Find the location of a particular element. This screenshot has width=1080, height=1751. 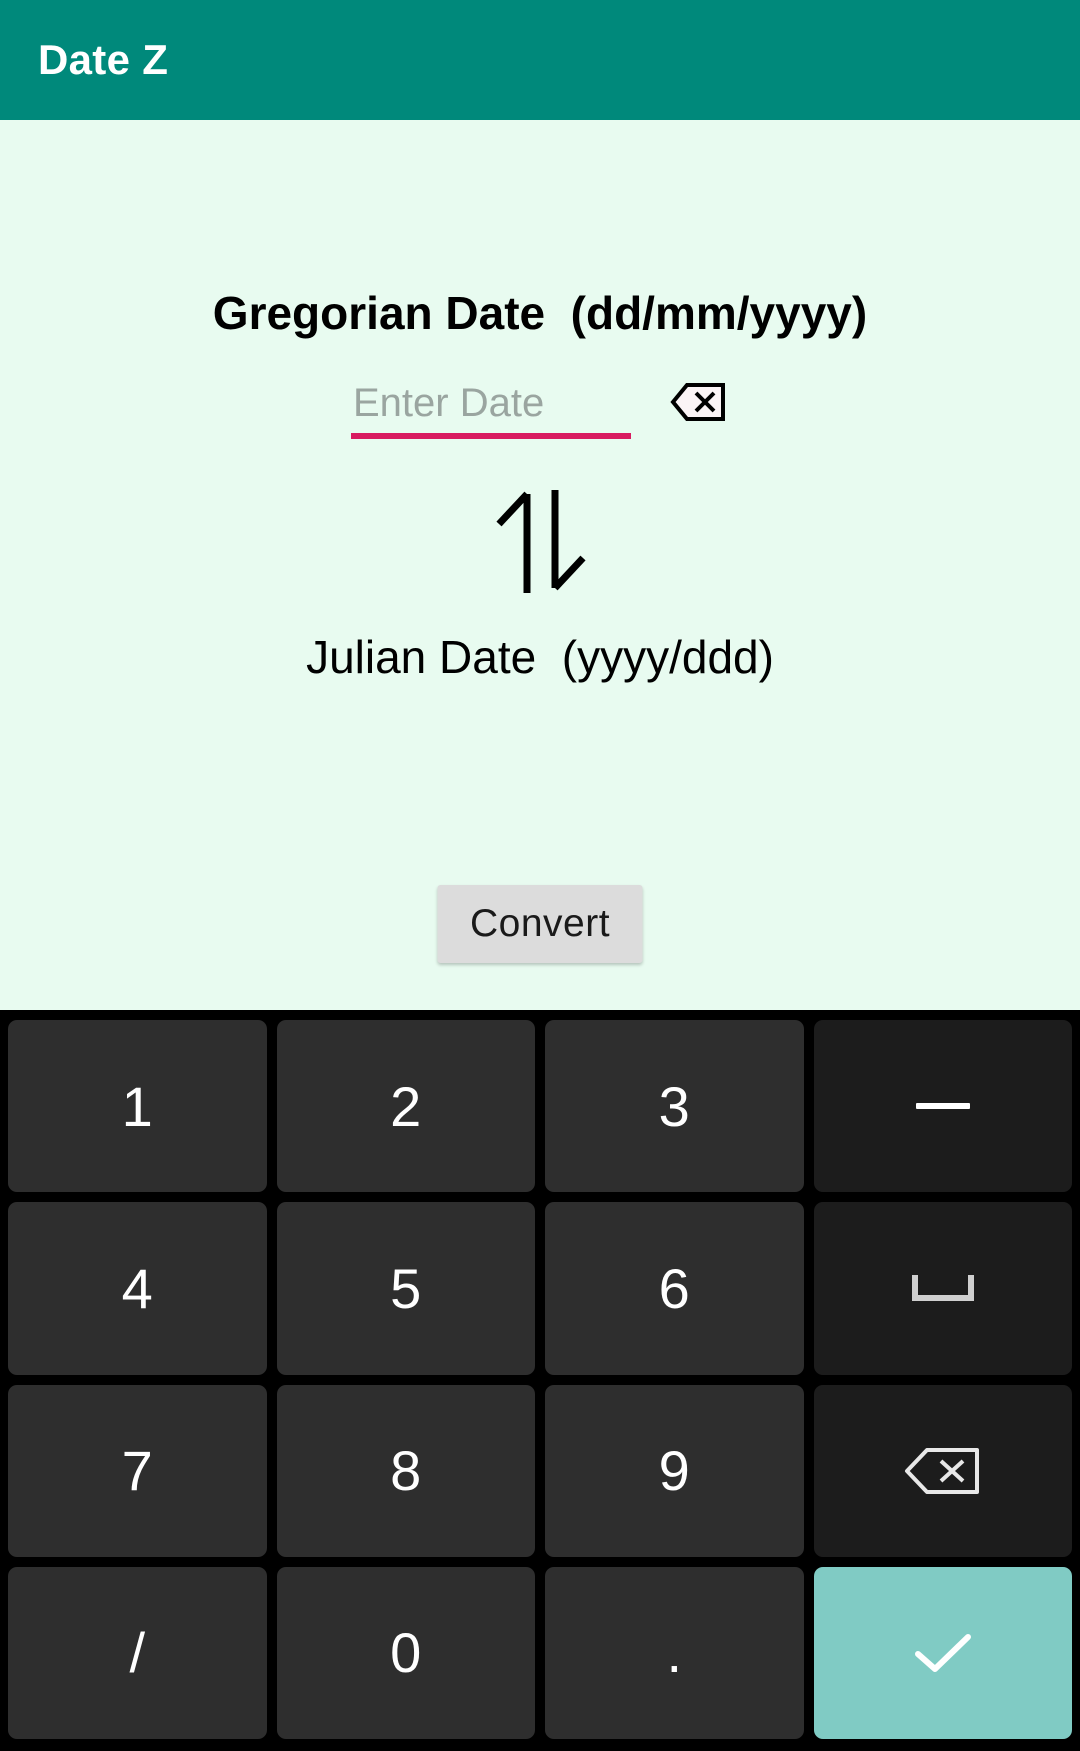

dash-icon is located at coordinates (942, 1106).